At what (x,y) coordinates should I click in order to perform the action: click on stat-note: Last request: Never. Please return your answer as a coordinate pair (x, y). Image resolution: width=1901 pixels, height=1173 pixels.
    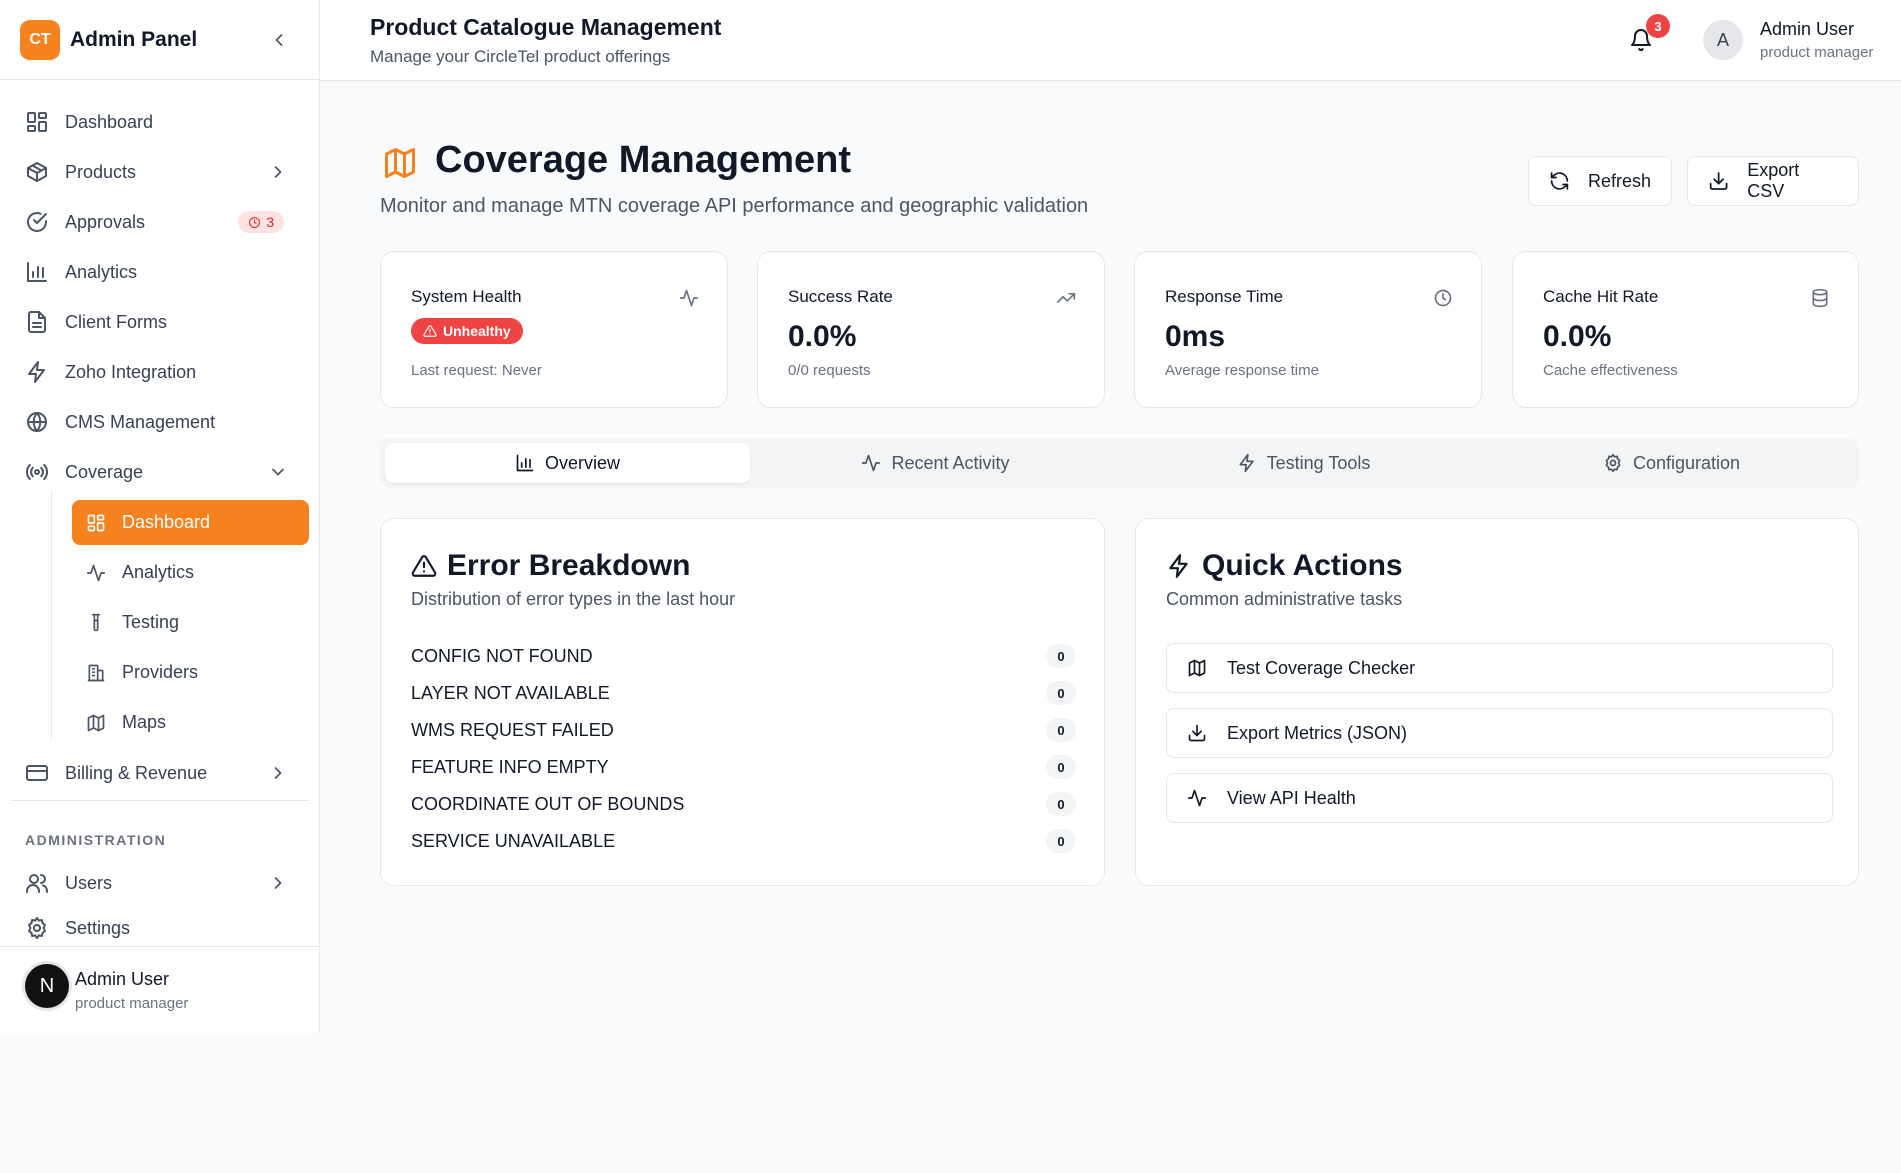
    Looking at the image, I should click on (476, 370).